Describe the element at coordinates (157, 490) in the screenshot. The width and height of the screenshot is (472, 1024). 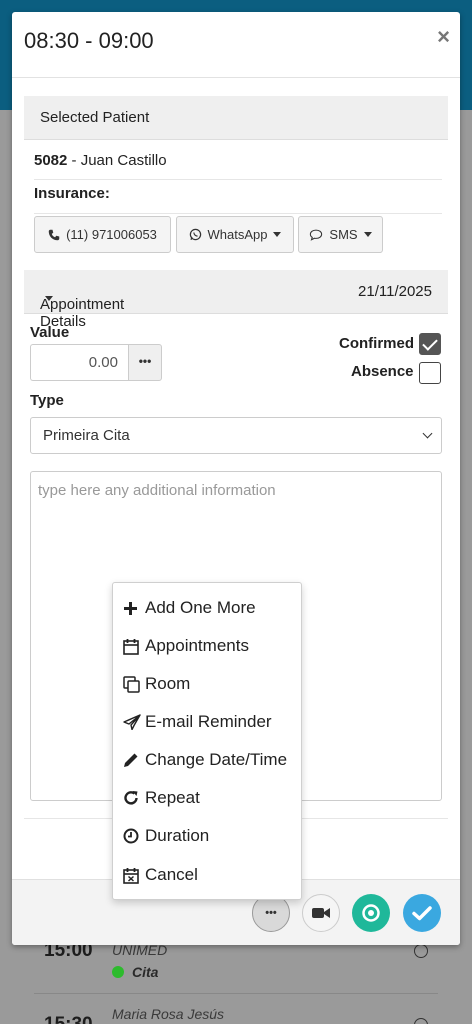
I see `notes-placeholder: type here any additional information` at that location.